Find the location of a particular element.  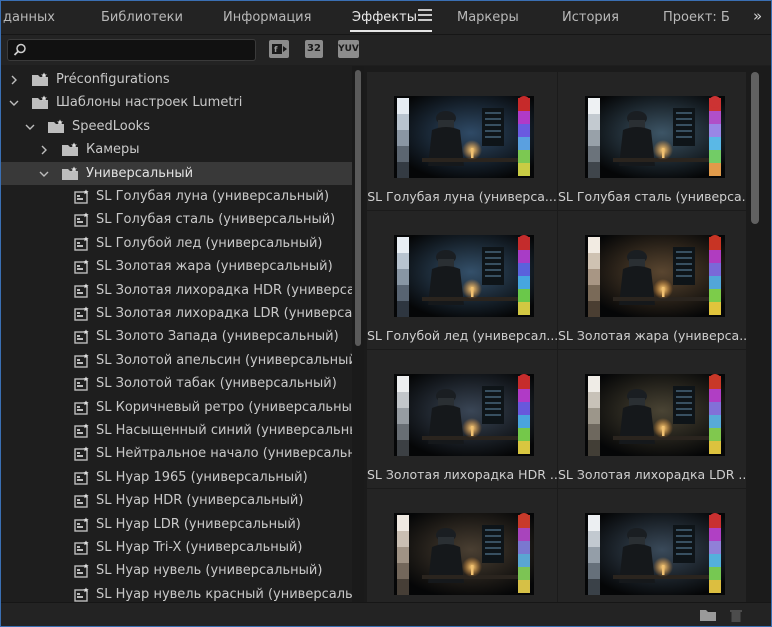

tree-preset-row: SL Золотая лихорадка LDR (универсальный) is located at coordinates (176, 313).